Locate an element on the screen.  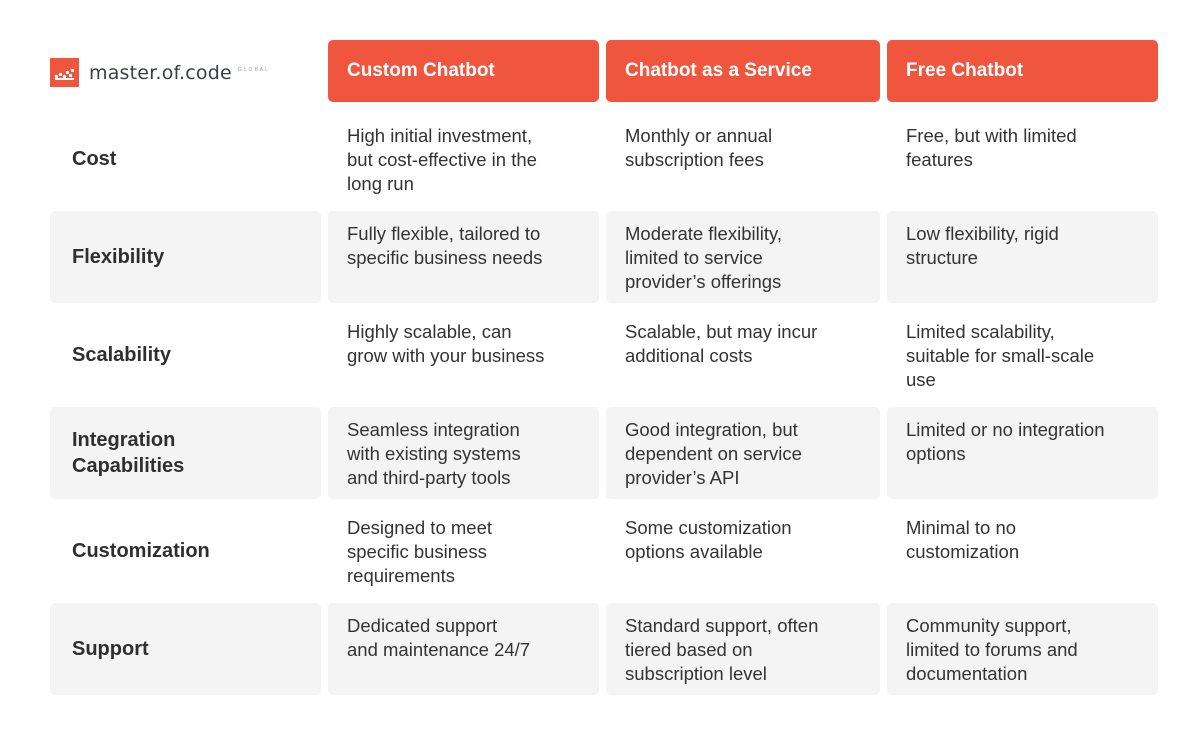
column-header-free-chatbot: Free Chatbot is located at coordinates (1022, 71).